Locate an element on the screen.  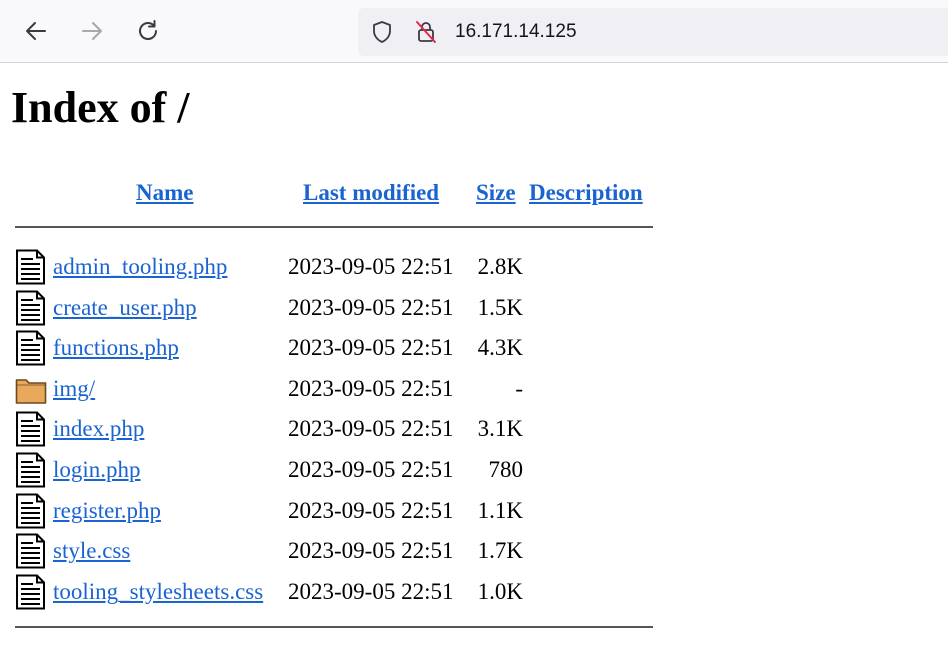
reload-button is located at coordinates (148, 31).